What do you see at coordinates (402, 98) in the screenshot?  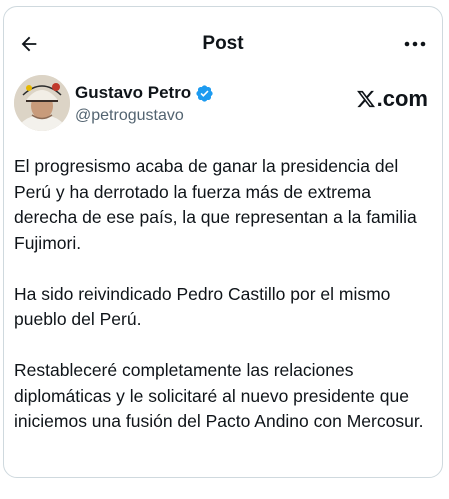 I see `brand-label: .com` at bounding box center [402, 98].